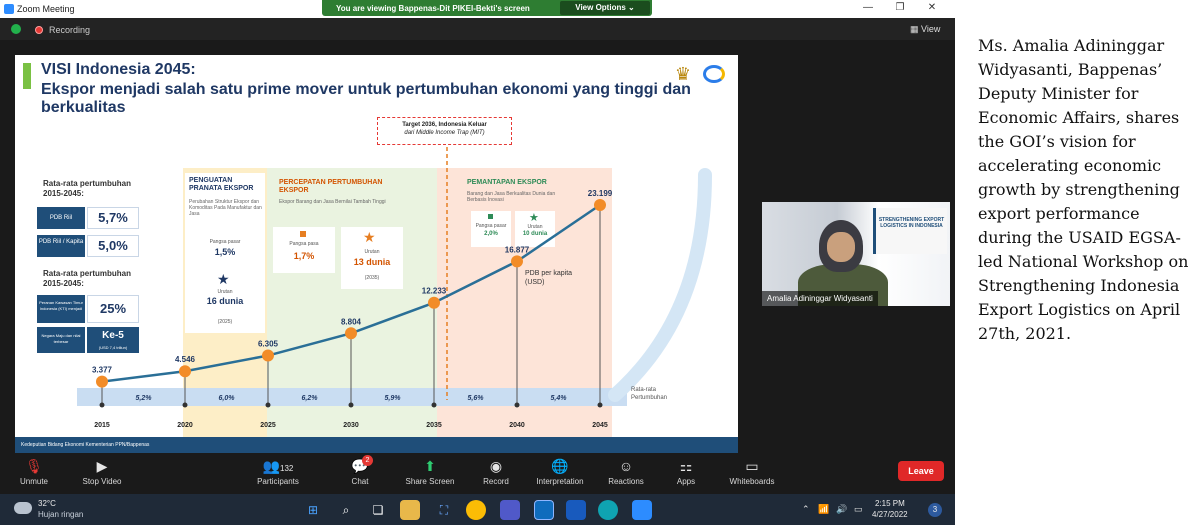 This screenshot has width=1200, height=525. What do you see at coordinates (430, 473) in the screenshot?
I see `share-screen-button: ⬆ Share Screen` at bounding box center [430, 473].